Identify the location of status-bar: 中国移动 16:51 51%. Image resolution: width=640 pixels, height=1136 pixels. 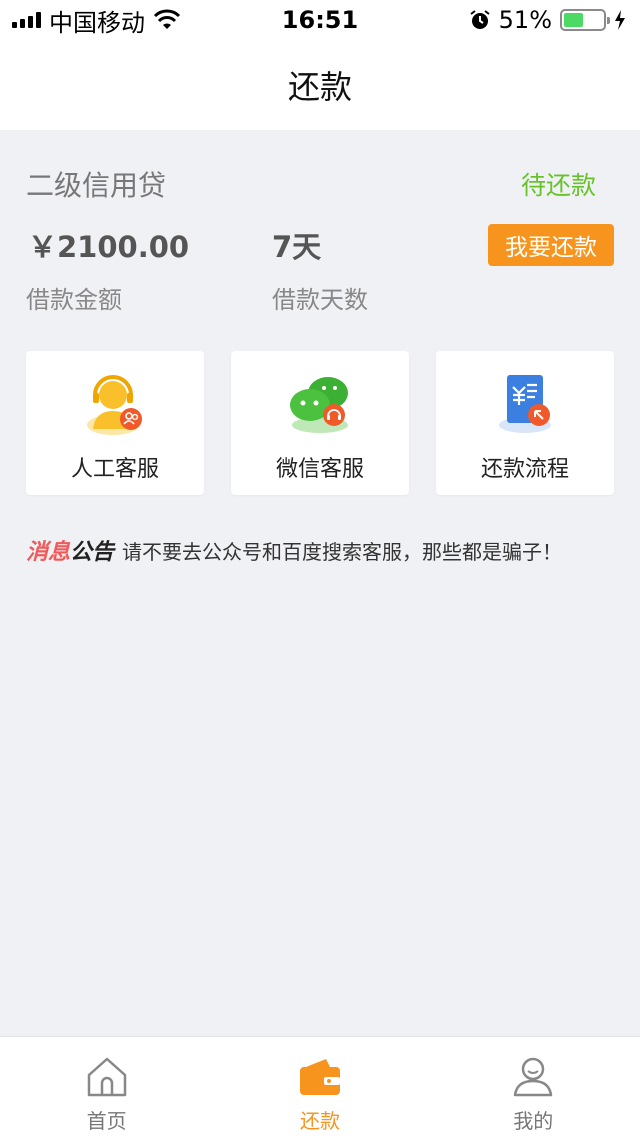
(320, 20).